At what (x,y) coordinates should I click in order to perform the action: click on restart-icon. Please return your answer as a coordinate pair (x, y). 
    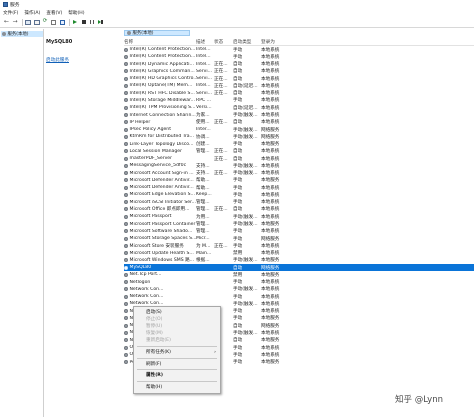
    Looking at the image, I should click on (100, 22).